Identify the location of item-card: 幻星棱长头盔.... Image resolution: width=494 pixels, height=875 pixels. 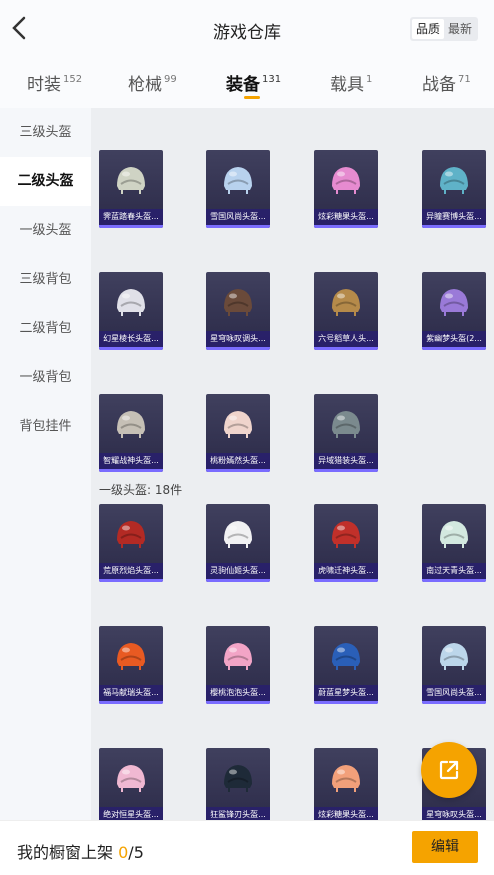
(131, 311).